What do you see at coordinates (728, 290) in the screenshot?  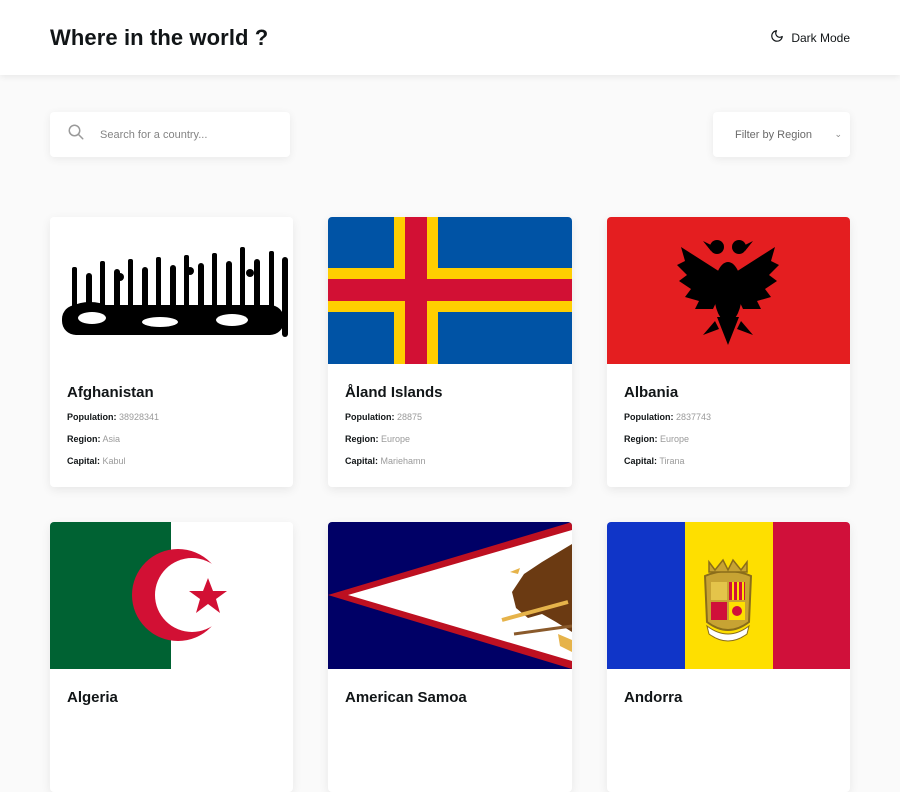 I see `flag-albania` at bounding box center [728, 290].